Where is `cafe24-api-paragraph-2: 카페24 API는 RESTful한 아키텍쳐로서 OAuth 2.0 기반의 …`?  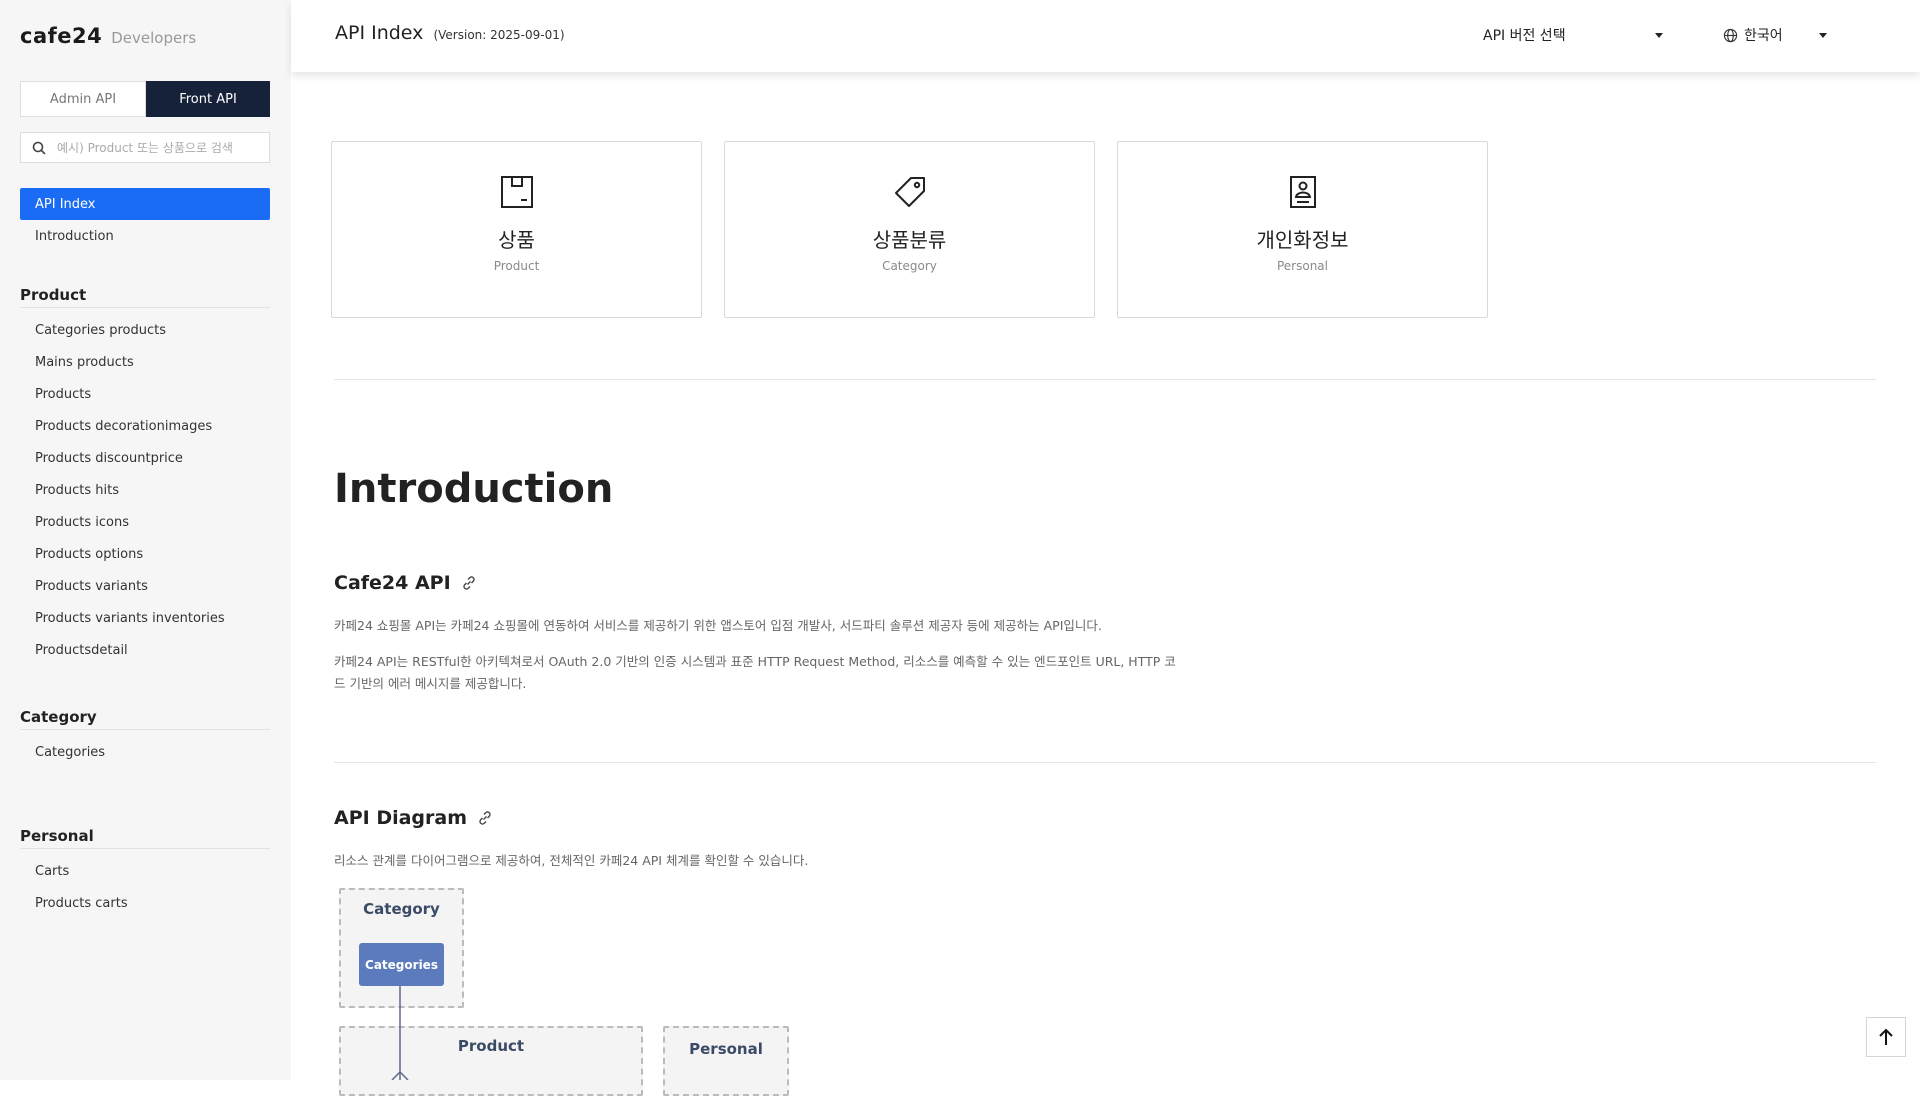
cafe24-api-paragraph-2: 카페24 API는 RESTful한 아키텍쳐로서 OAuth 2.0 기반의 … is located at coordinates (755, 672).